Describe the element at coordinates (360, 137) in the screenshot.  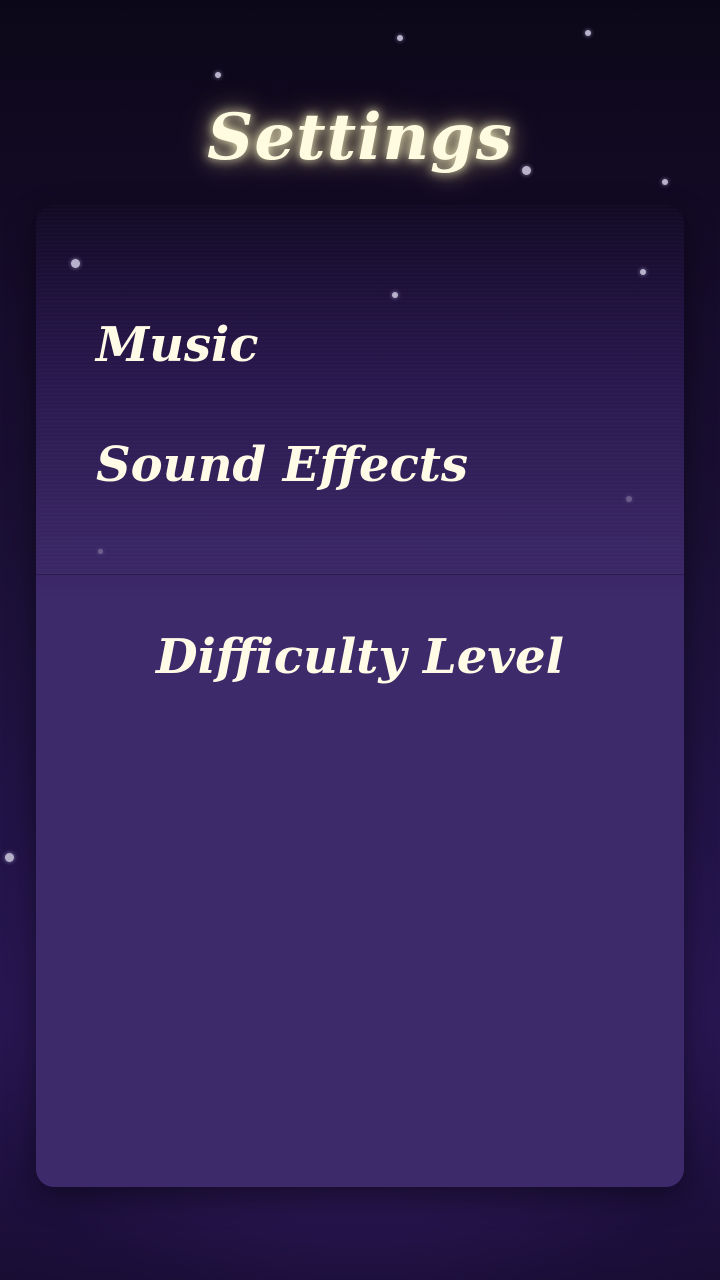
I see `page-title: Settings` at that location.